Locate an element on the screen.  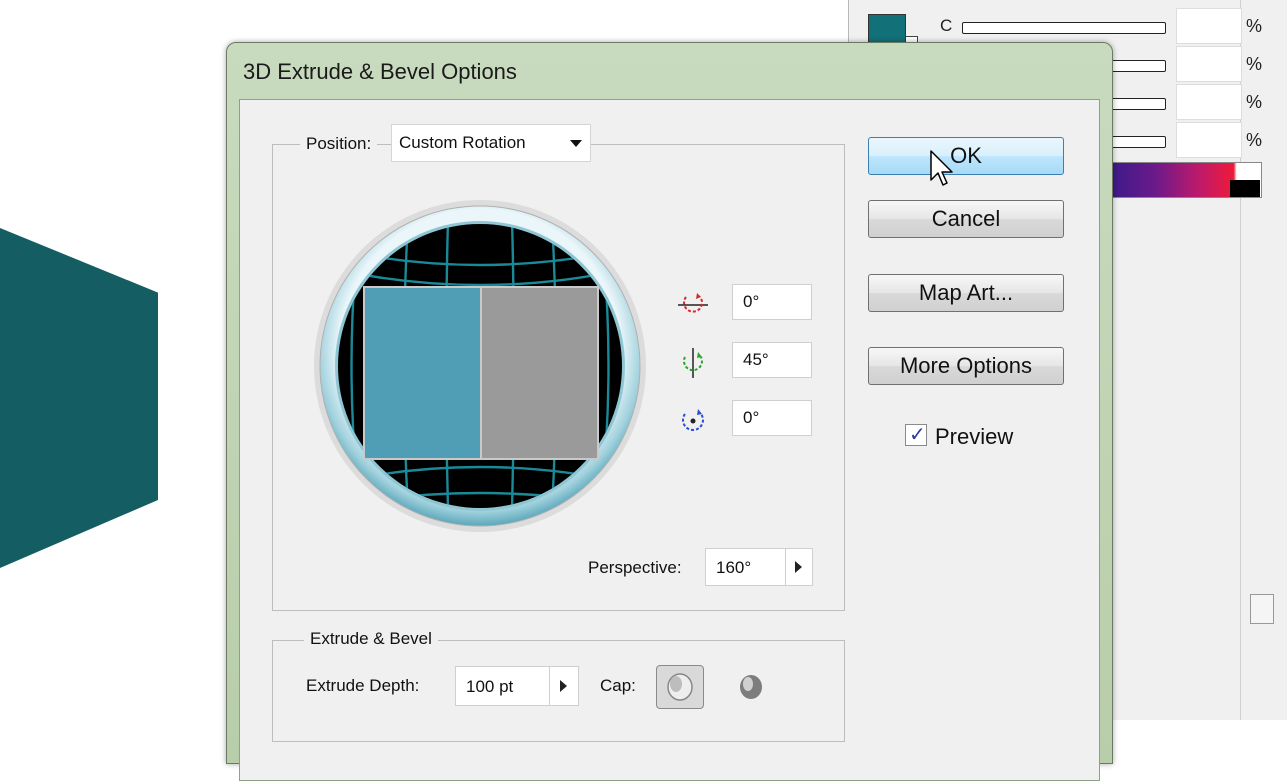
spectrum-black-swatch is located at coordinates (1245, 188).